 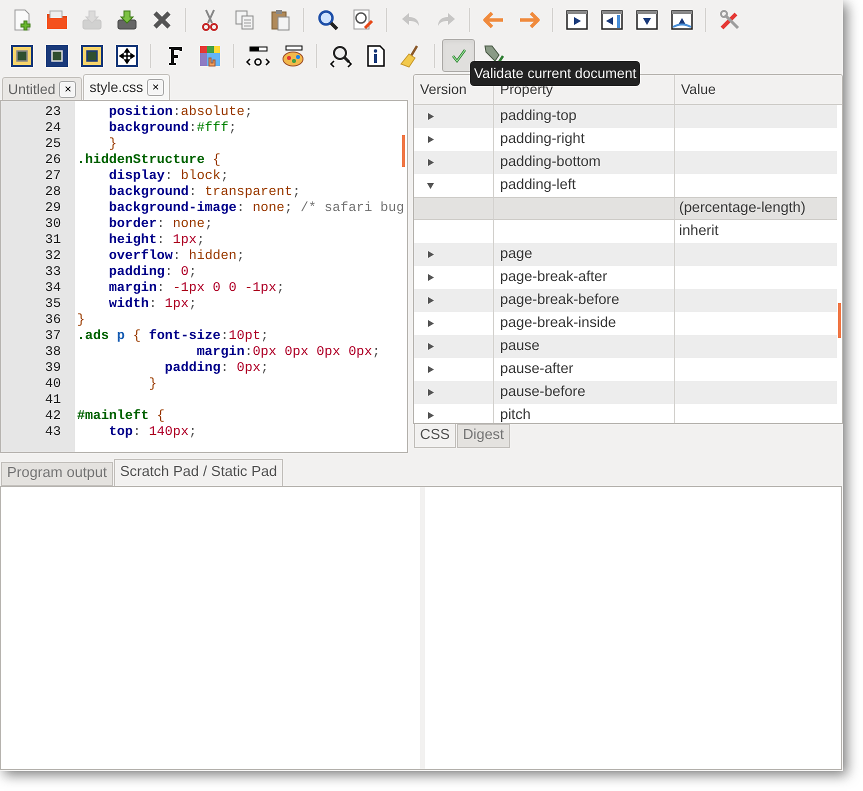 I want to click on code-token: none, so click(x=268, y=207).